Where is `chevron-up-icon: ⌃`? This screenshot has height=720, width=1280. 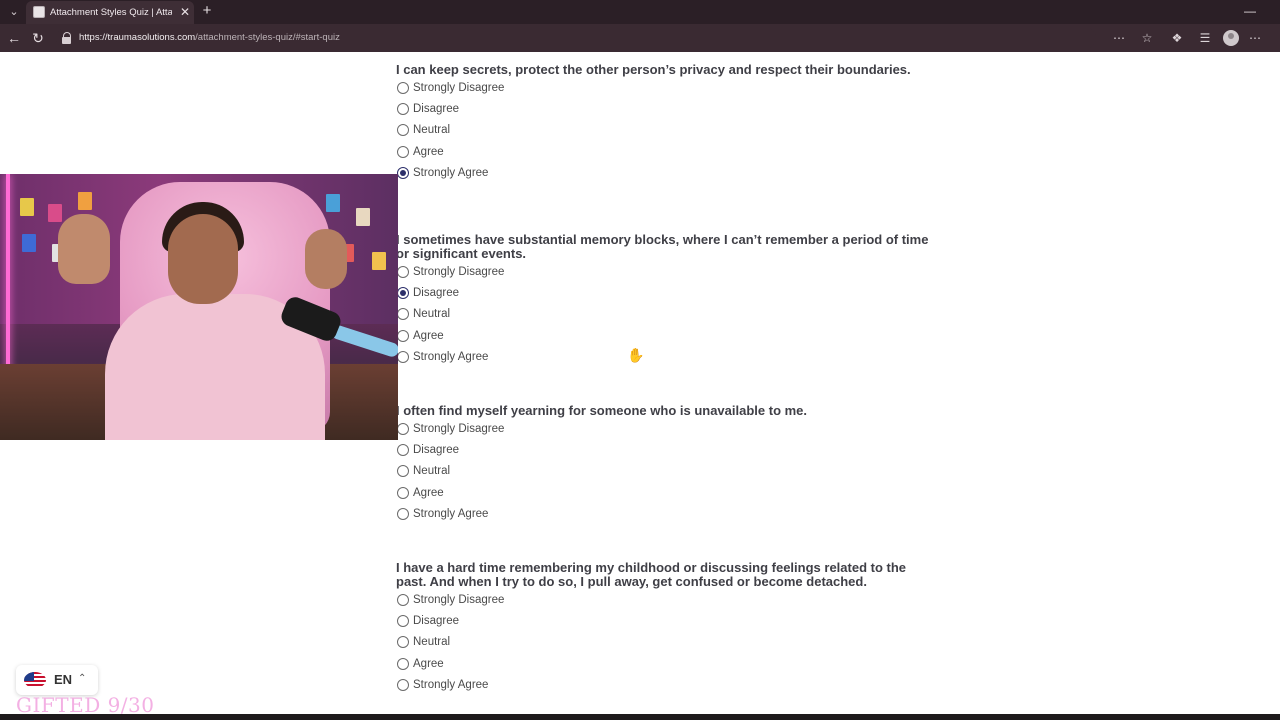
chevron-up-icon: ⌃ is located at coordinates (82, 678).